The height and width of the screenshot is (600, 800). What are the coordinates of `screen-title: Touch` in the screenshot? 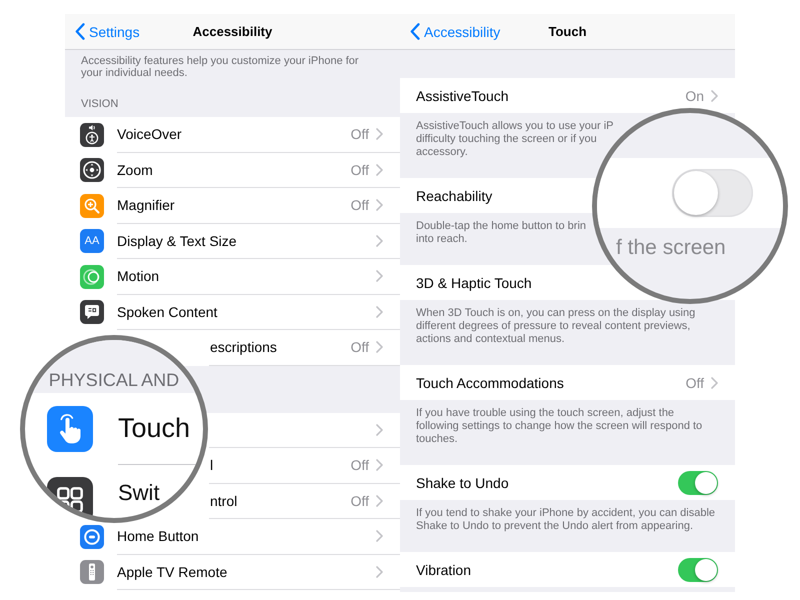 It's located at (567, 31).